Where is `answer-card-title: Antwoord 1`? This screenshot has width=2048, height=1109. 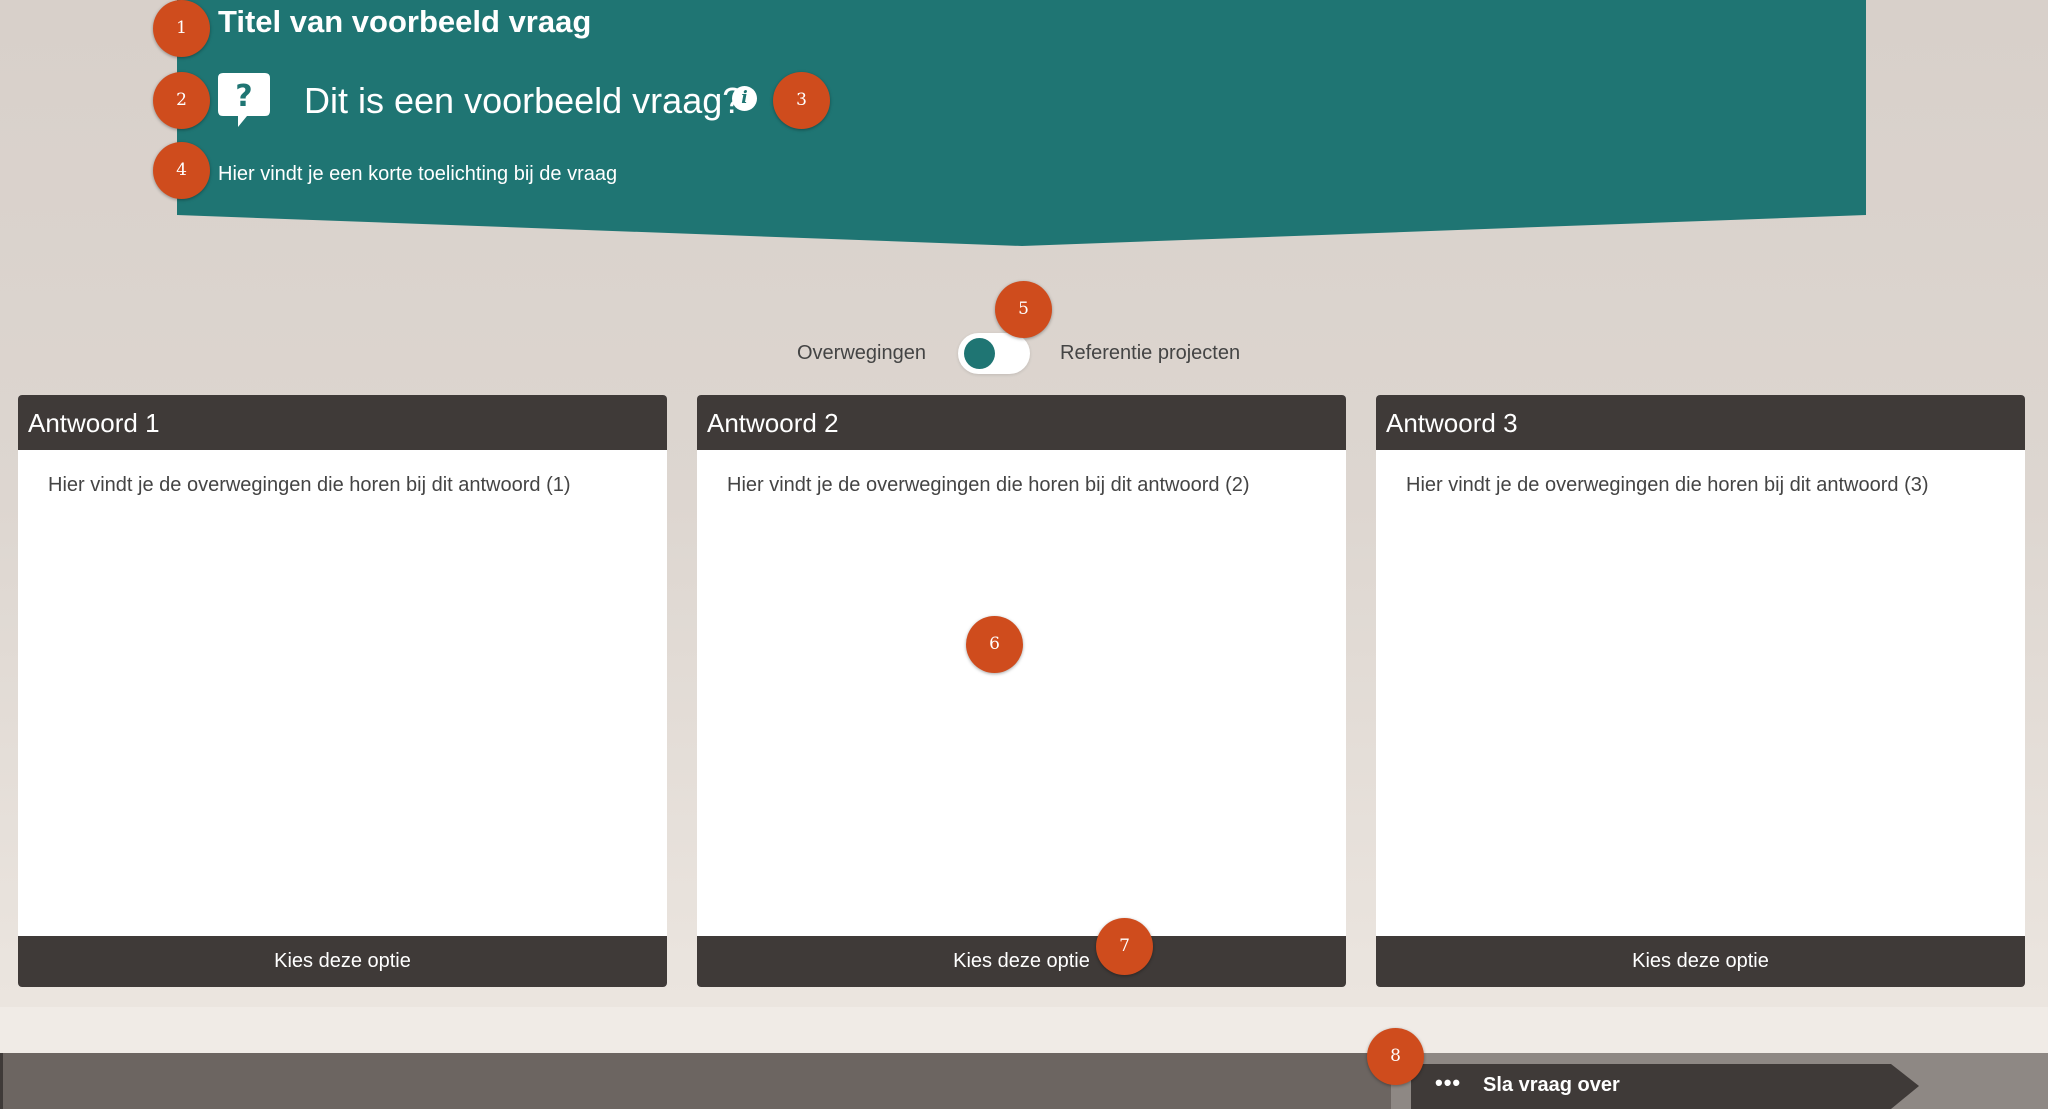 answer-card-title: Antwoord 1 is located at coordinates (342, 422).